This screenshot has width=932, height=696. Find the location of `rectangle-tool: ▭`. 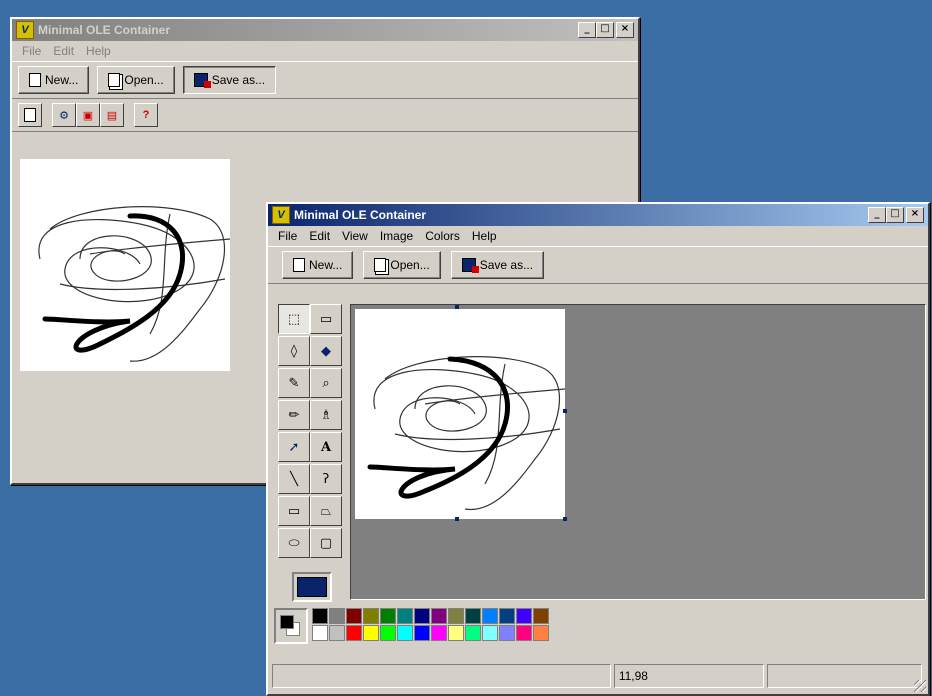

rectangle-tool: ▭ is located at coordinates (294, 511).